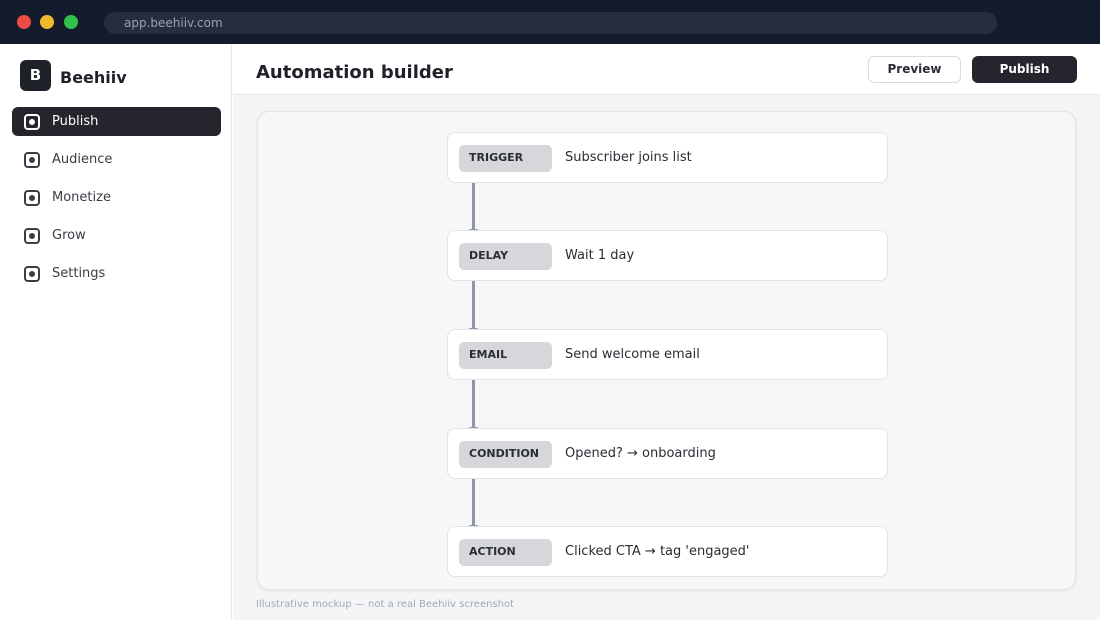  What do you see at coordinates (505, 158) in the screenshot?
I see `node-type-badge: TRIGGER` at bounding box center [505, 158].